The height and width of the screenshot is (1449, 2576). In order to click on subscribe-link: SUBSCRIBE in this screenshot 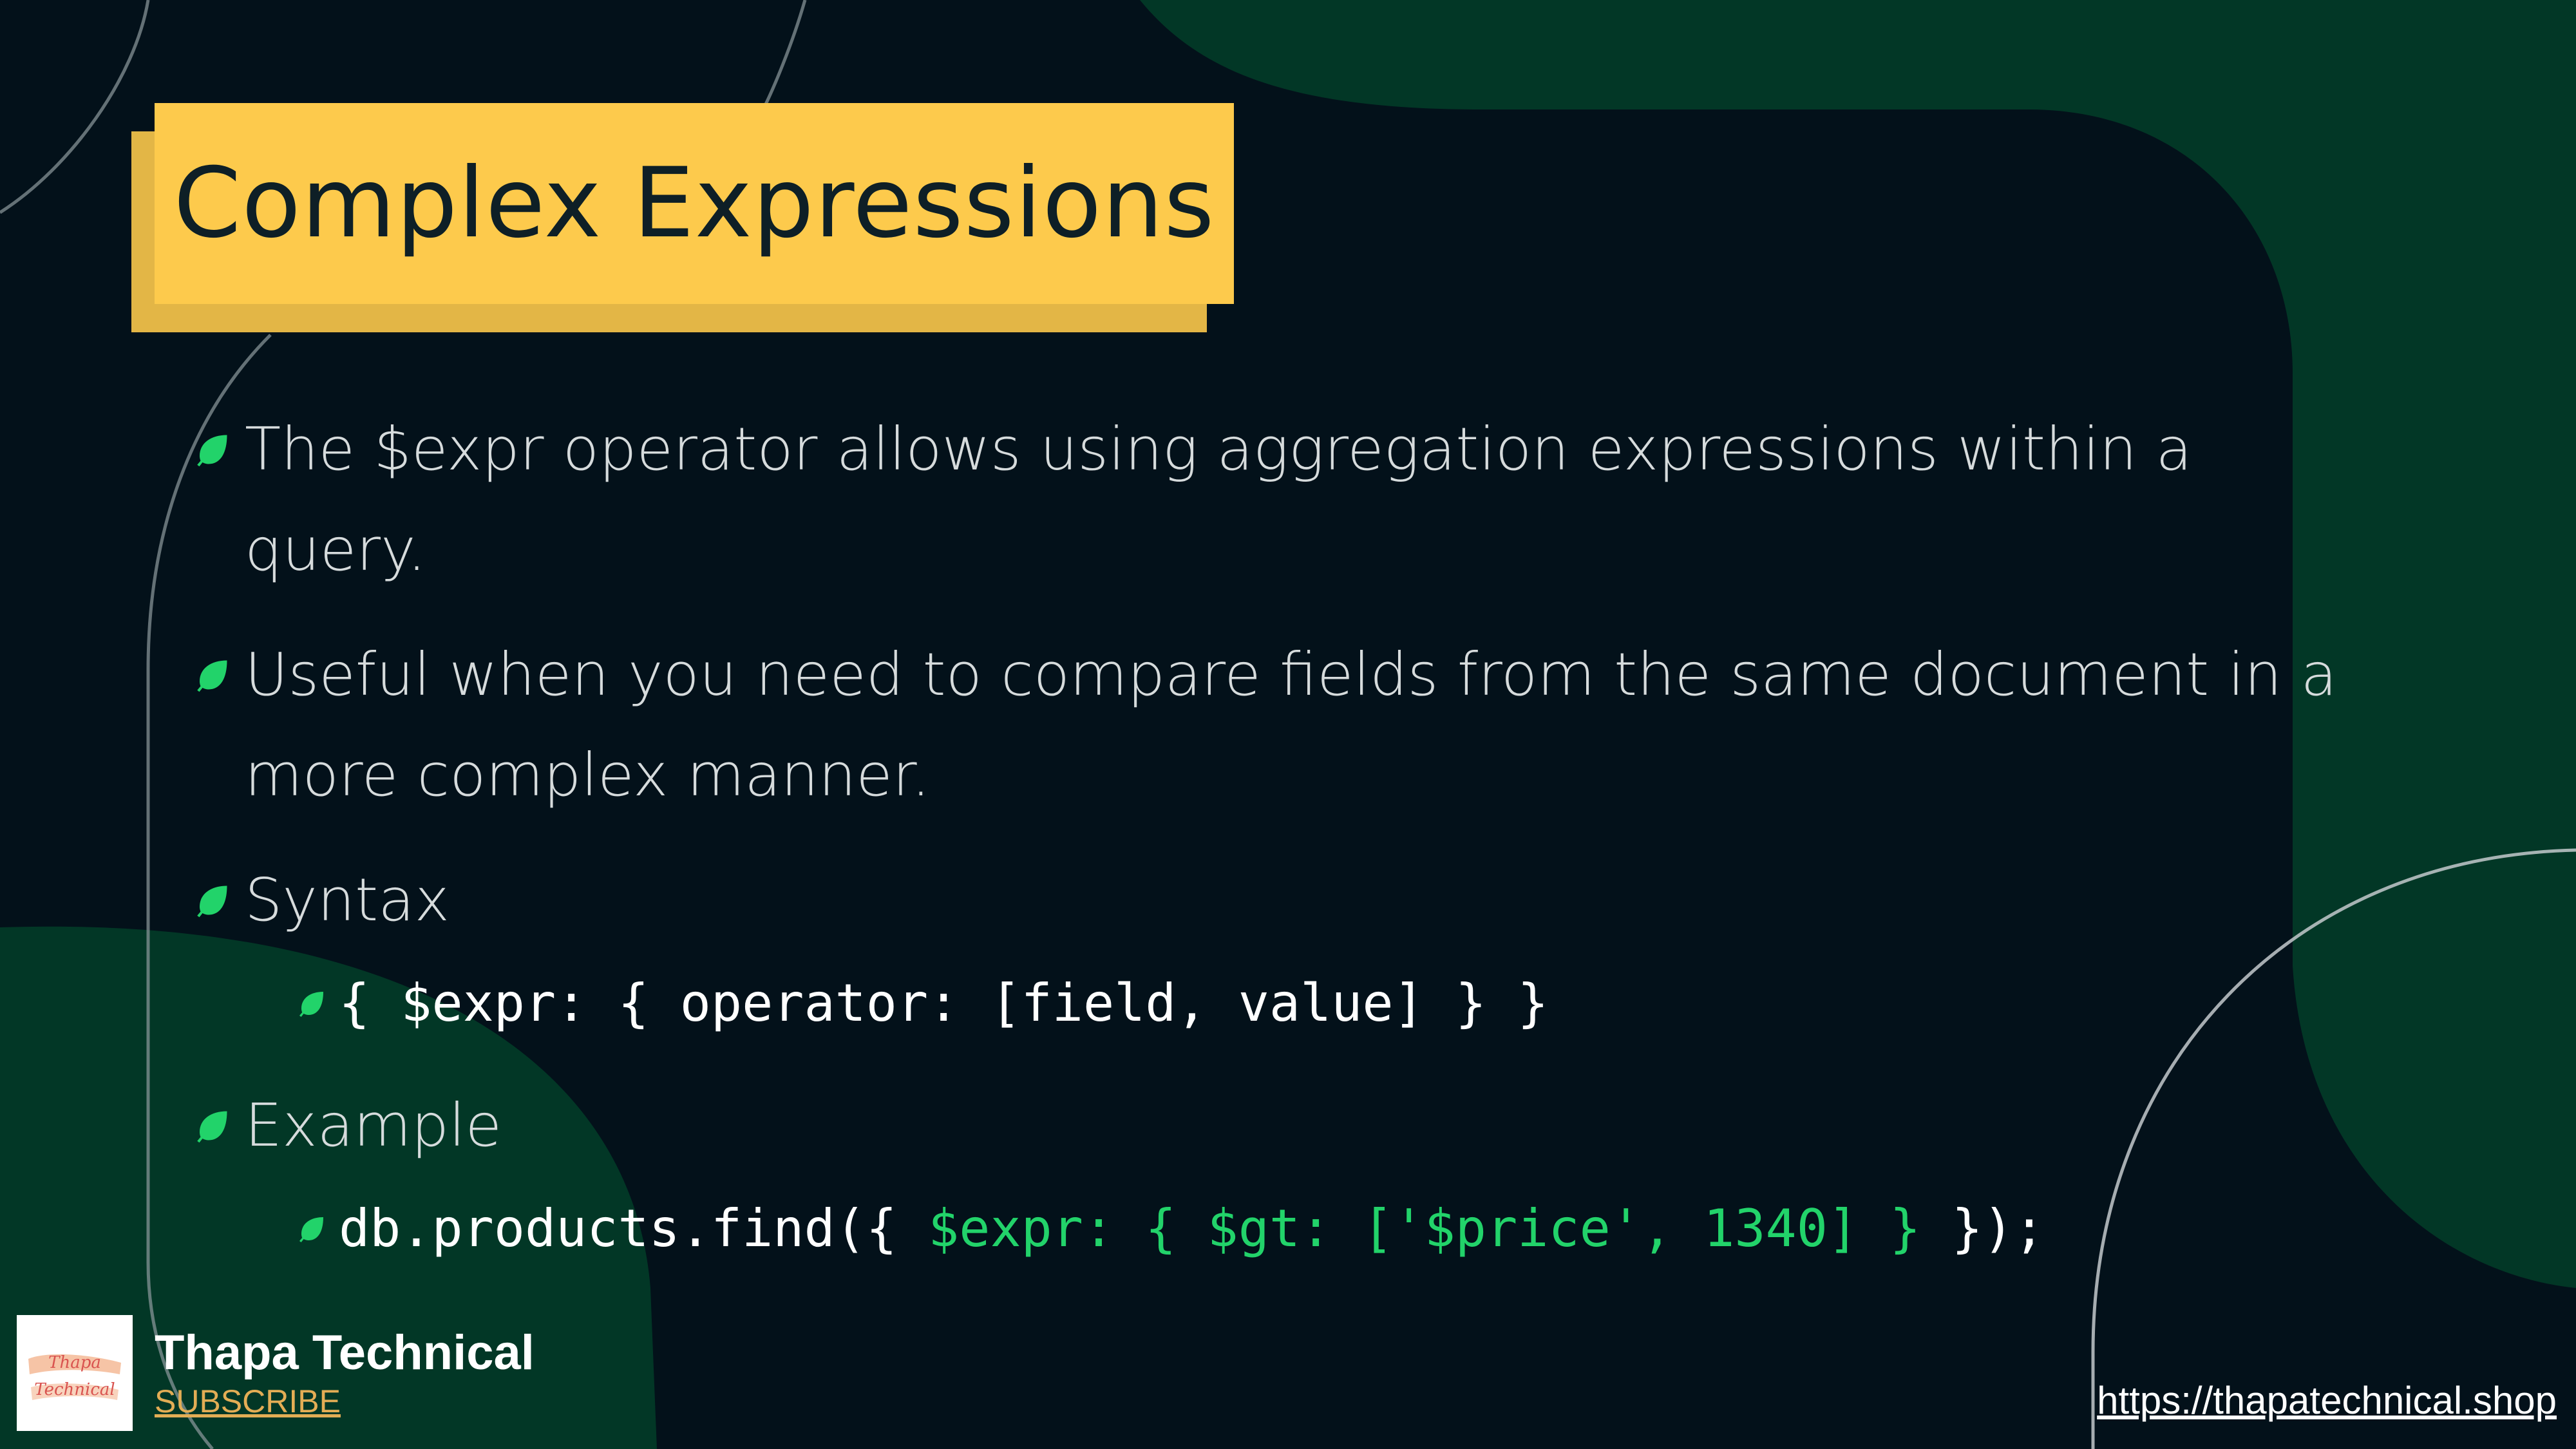, I will do `click(345, 1401)`.